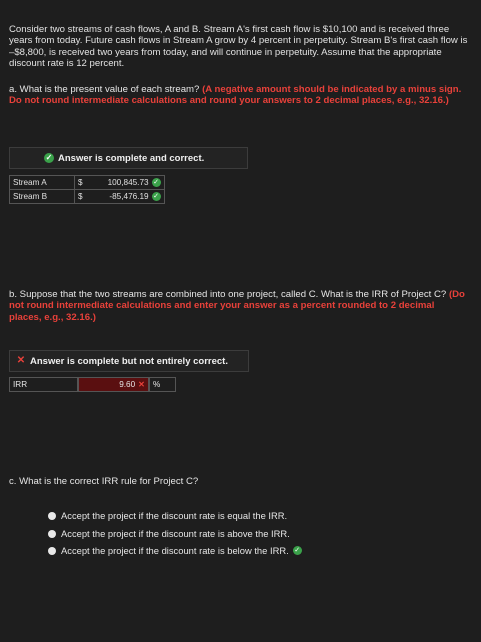  Describe the element at coordinates (42, 182) in the screenshot. I see `stream-a-label: Stream A` at that location.